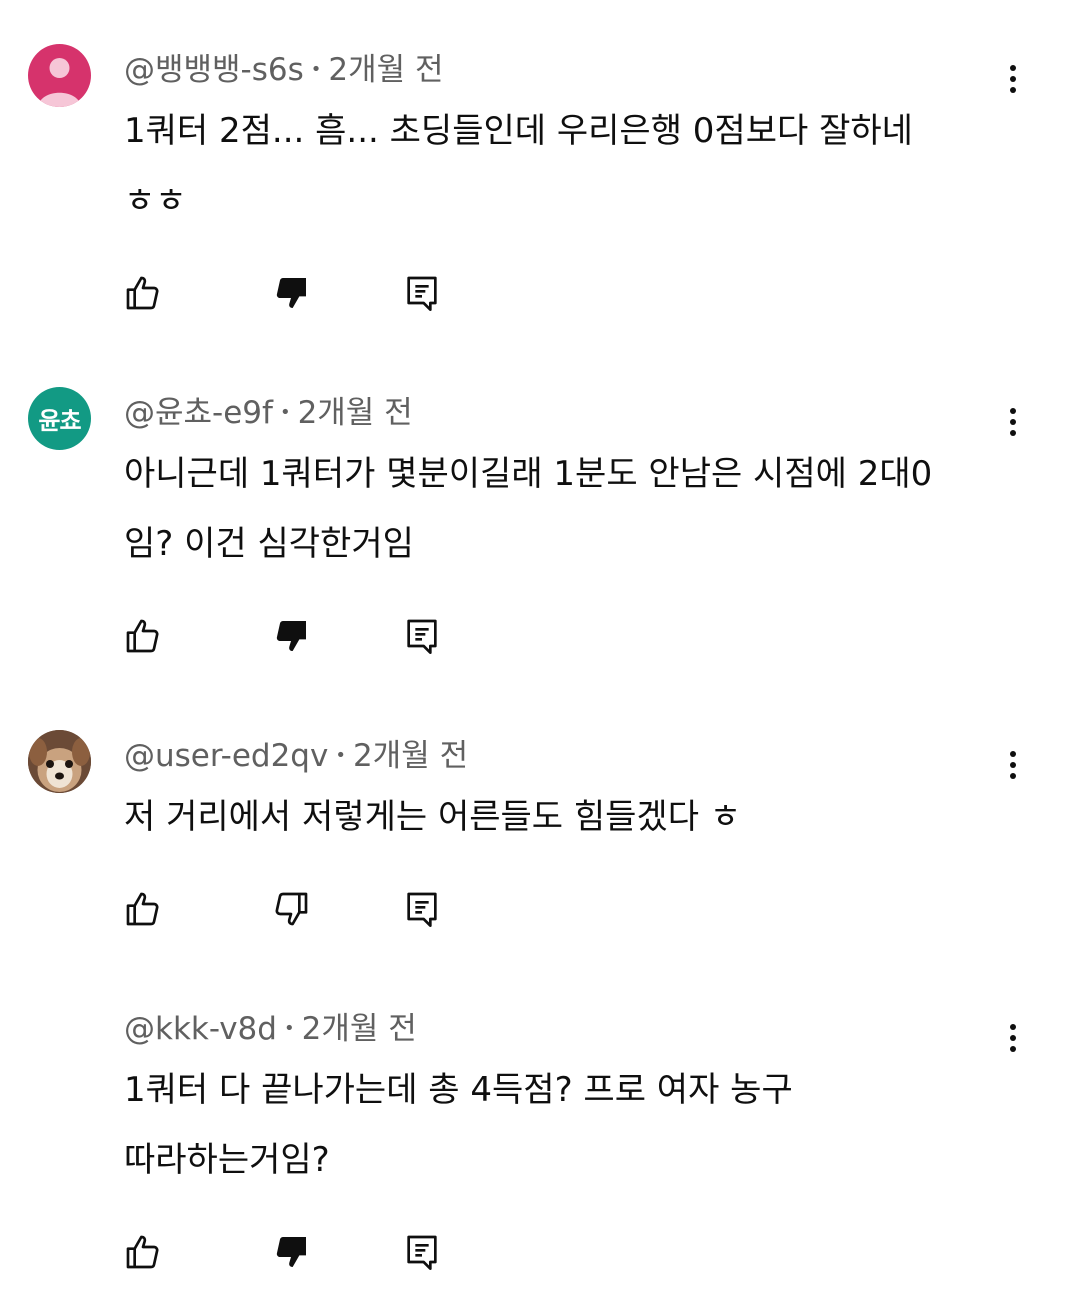  Describe the element at coordinates (155, 201) in the screenshot. I see `comment-text-line: ㅎㅎ` at that location.